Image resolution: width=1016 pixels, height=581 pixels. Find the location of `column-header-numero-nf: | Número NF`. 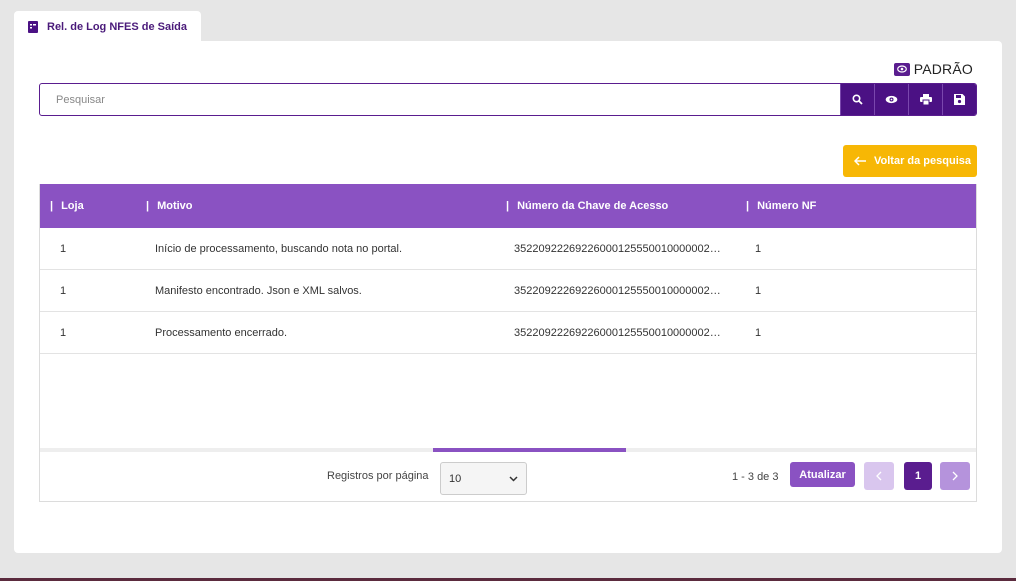

column-header-numero-nf: | Número NF is located at coordinates (781, 206).